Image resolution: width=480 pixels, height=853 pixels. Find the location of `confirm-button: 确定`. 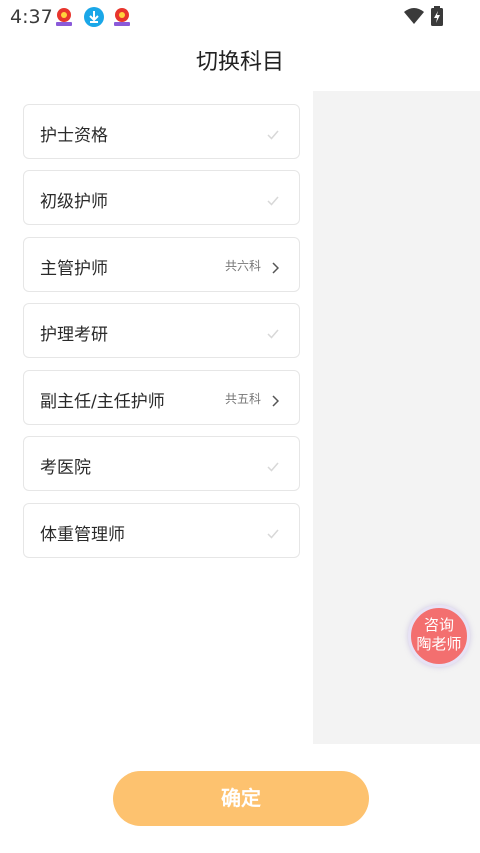

confirm-button: 确定 is located at coordinates (241, 798).